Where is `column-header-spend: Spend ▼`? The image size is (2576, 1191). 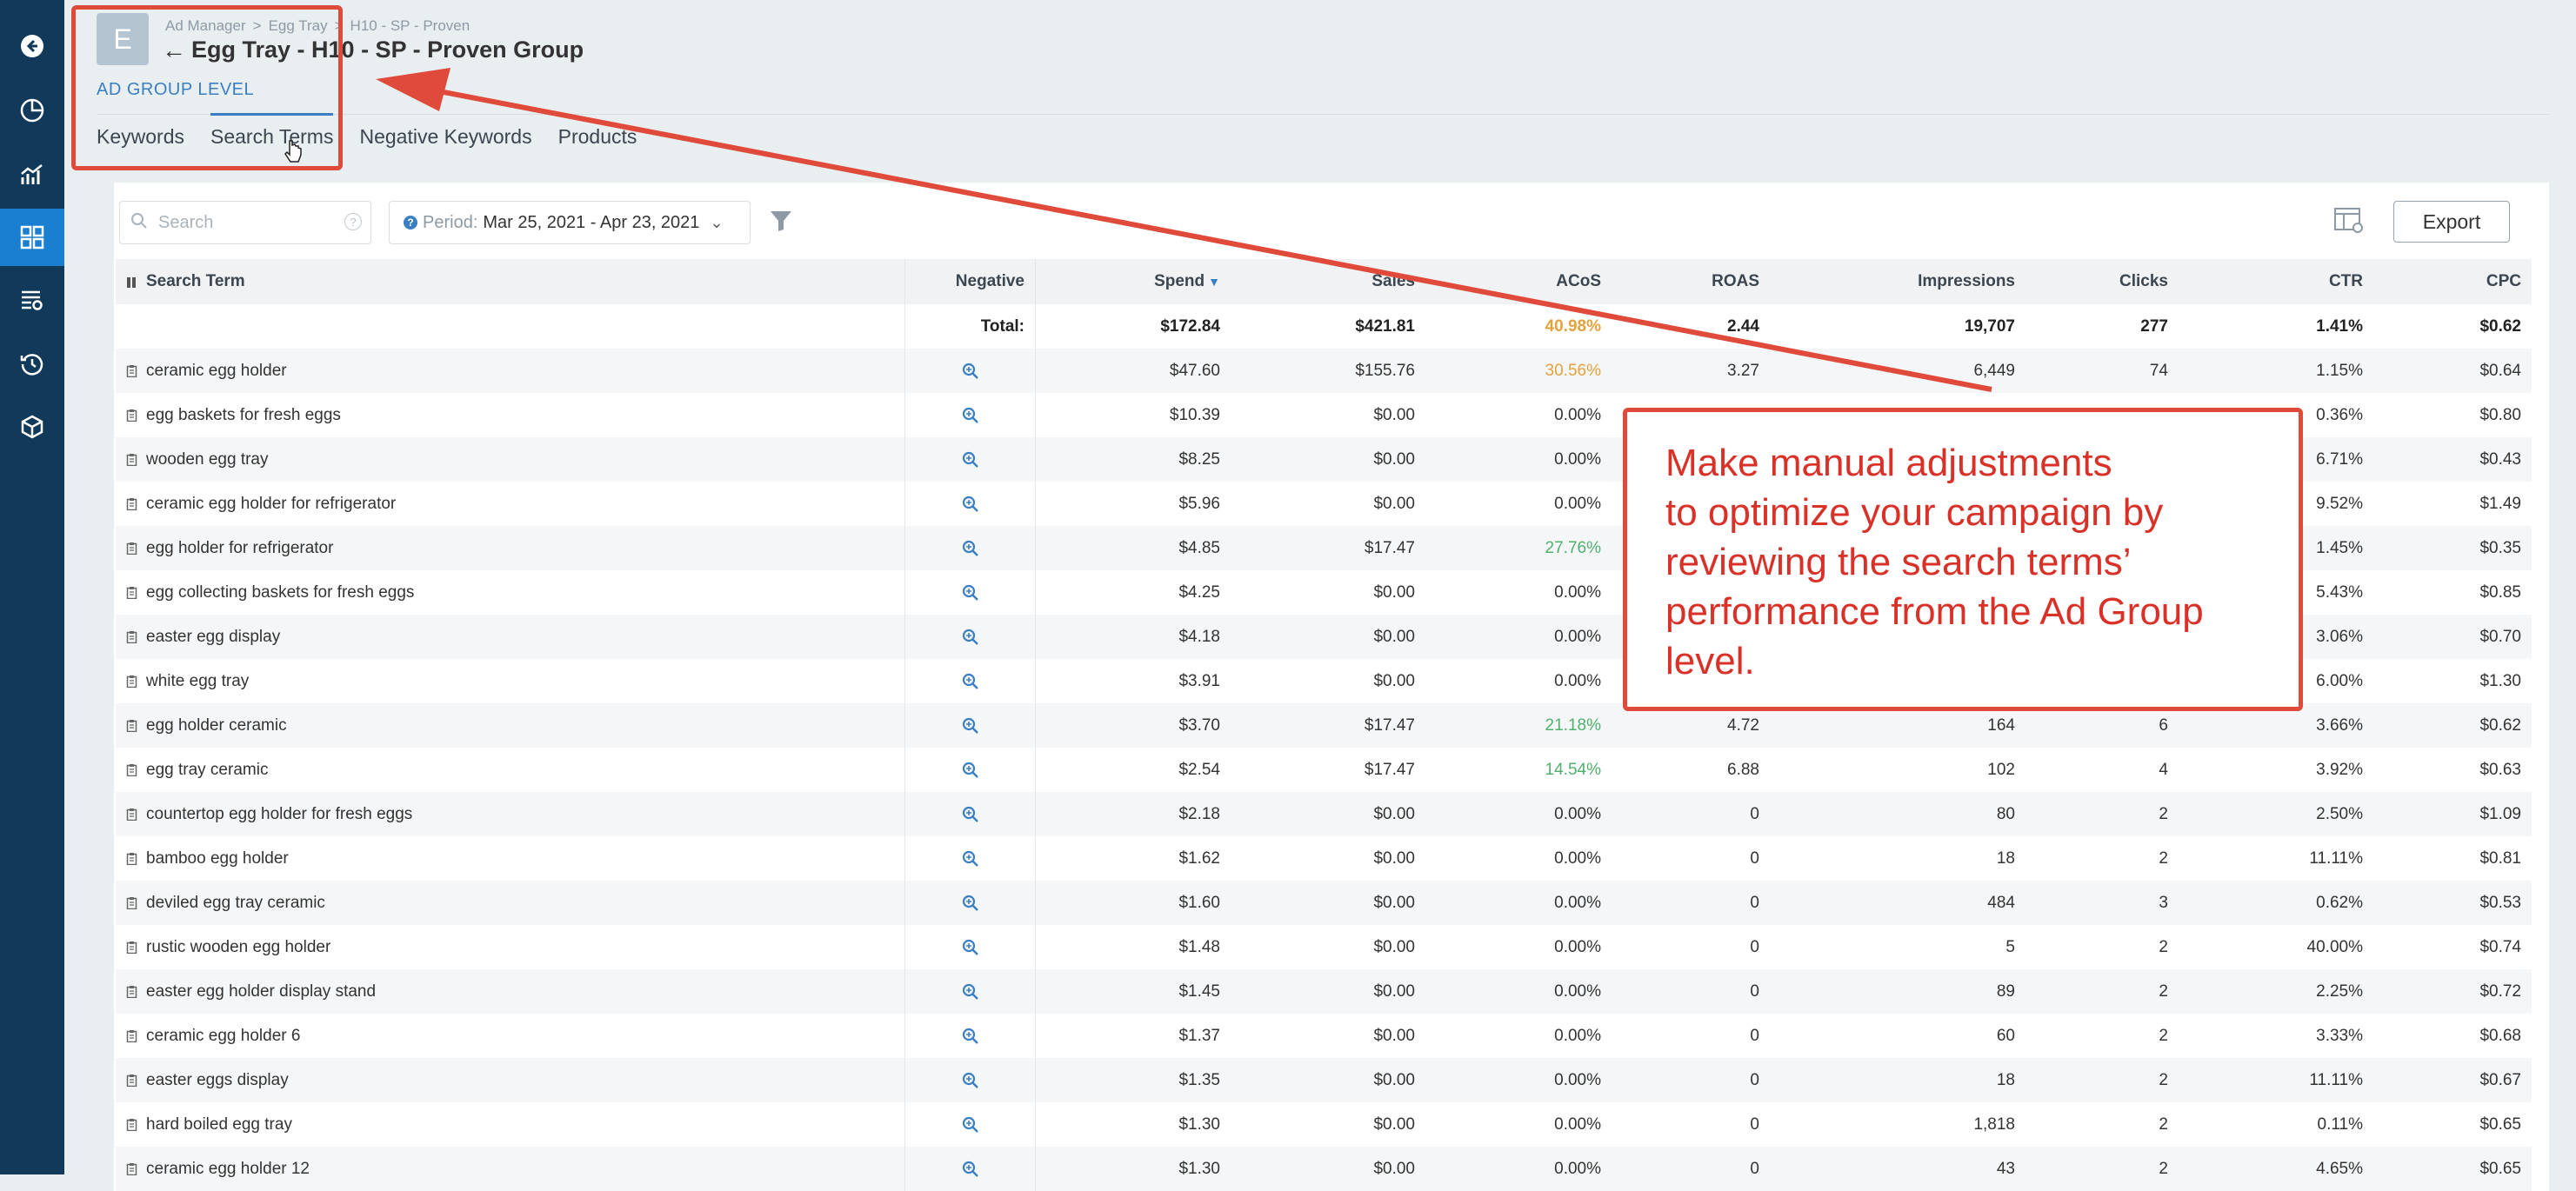
column-header-spend: Spend ▼ is located at coordinates (1133, 281).